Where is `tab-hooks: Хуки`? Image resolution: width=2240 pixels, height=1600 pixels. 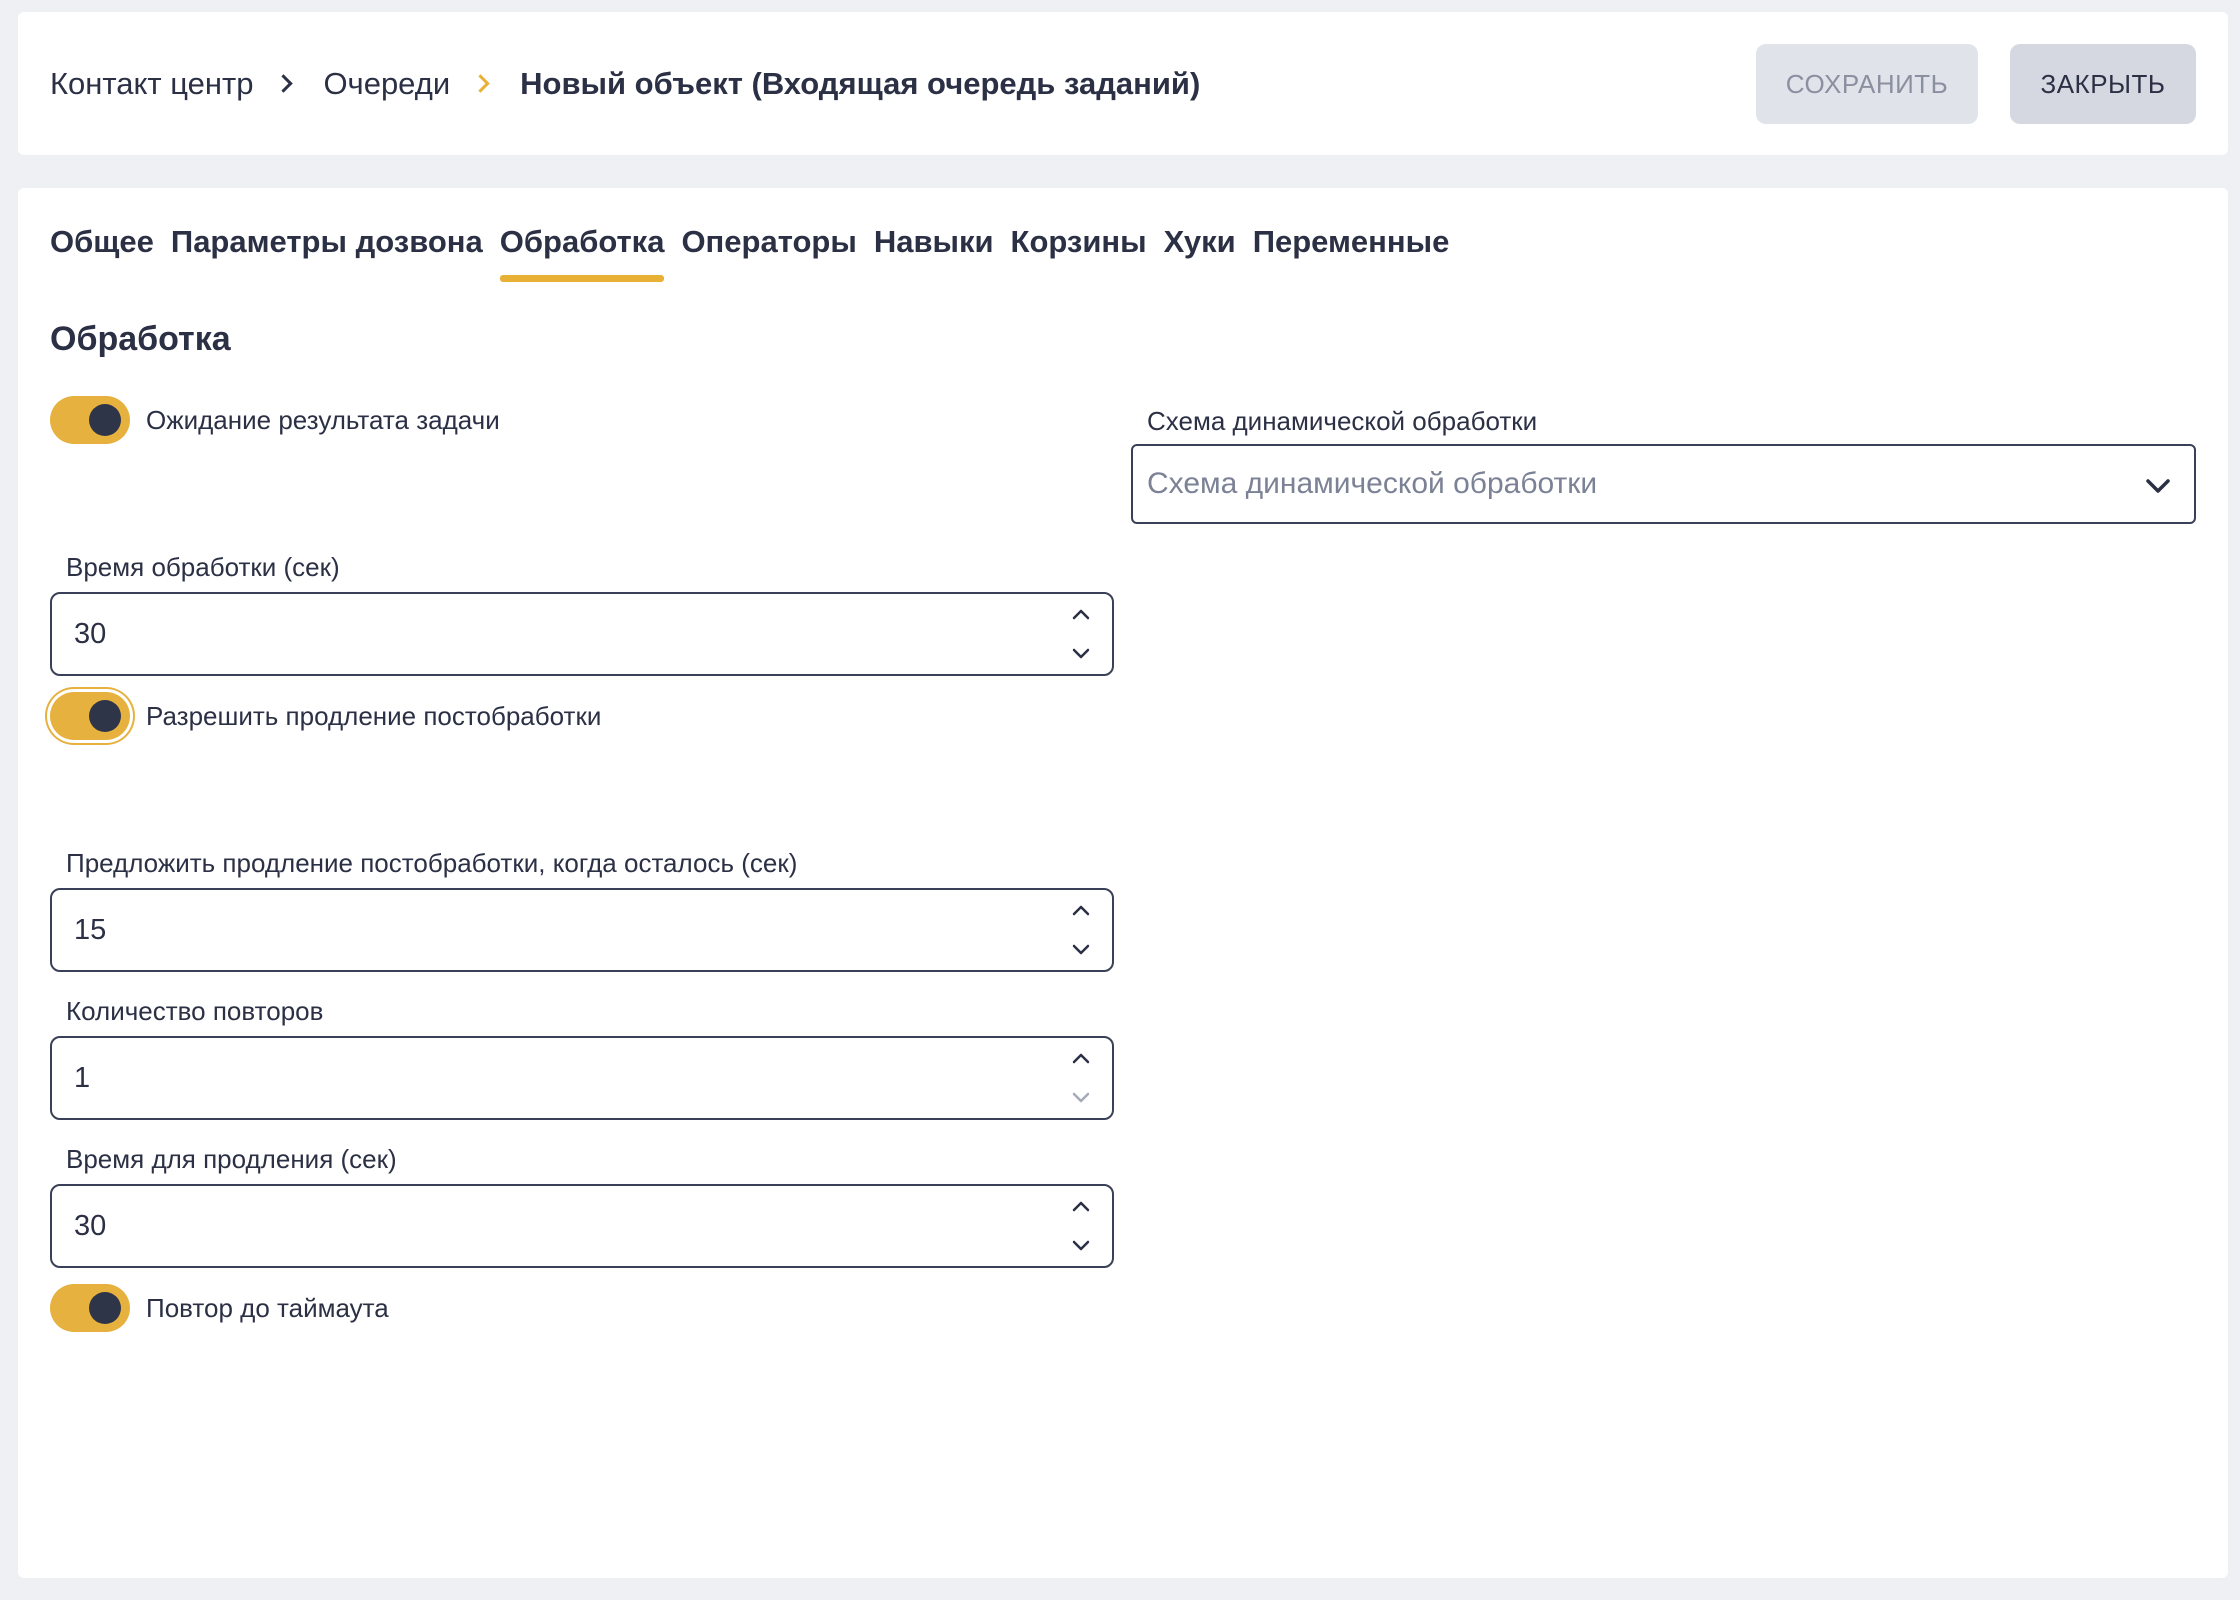 tab-hooks: Хуки is located at coordinates (1200, 250).